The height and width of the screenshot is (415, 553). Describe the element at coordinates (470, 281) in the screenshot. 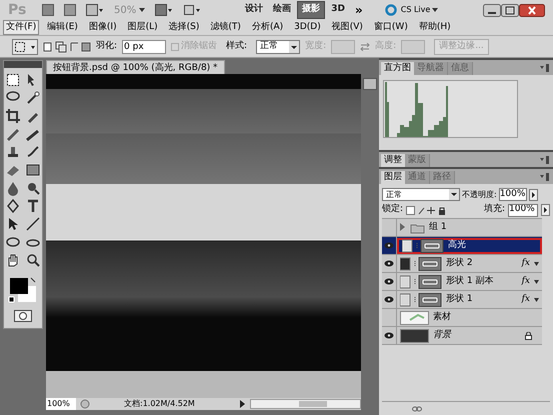

I see `layer-name: 形状 1 副本` at that location.